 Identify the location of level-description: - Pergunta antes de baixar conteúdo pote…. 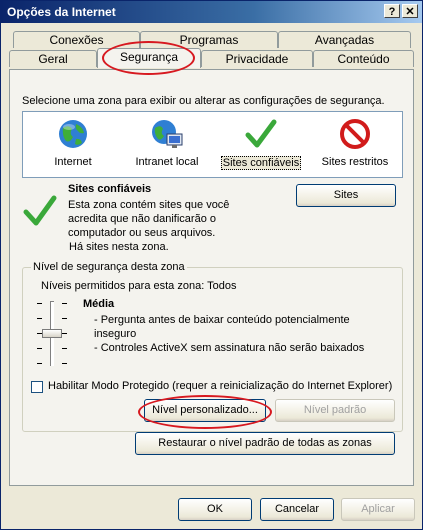
(222, 320).